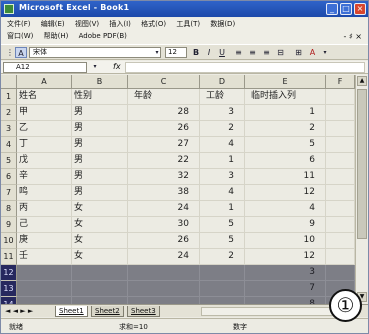  What do you see at coordinates (44, 129) in the screenshot?
I see `cell-a3: 乙` at bounding box center [44, 129].